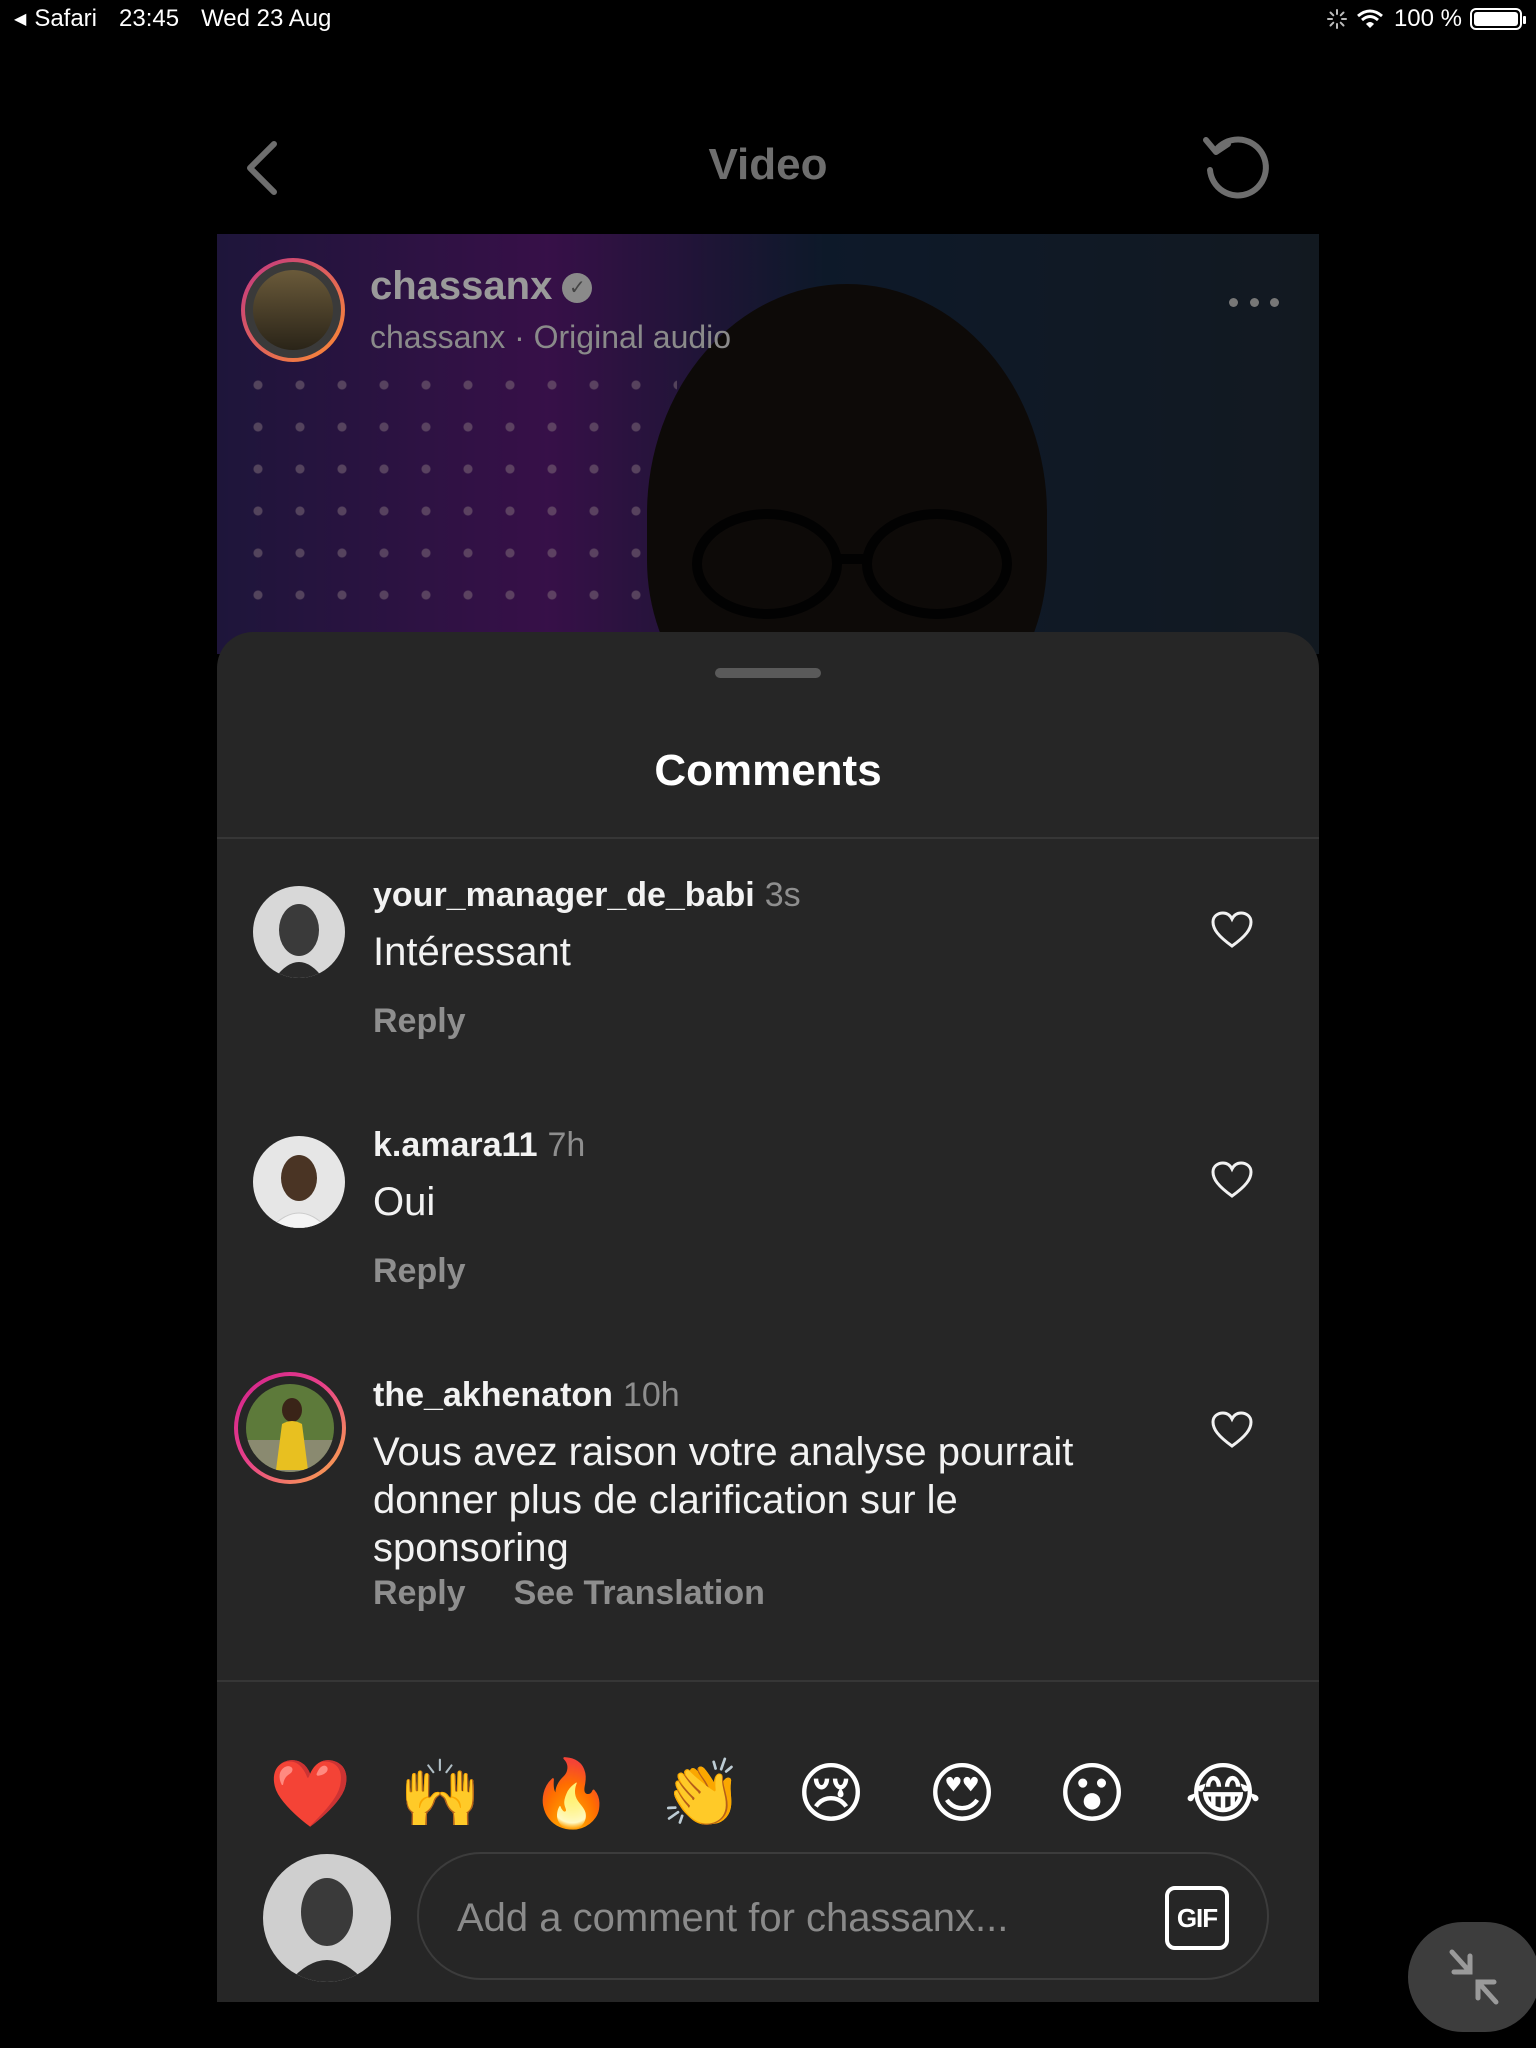 This screenshot has width=1536, height=2048. Describe the element at coordinates (550, 337) in the screenshot. I see `audio-label: chassanx · Original audio` at that location.